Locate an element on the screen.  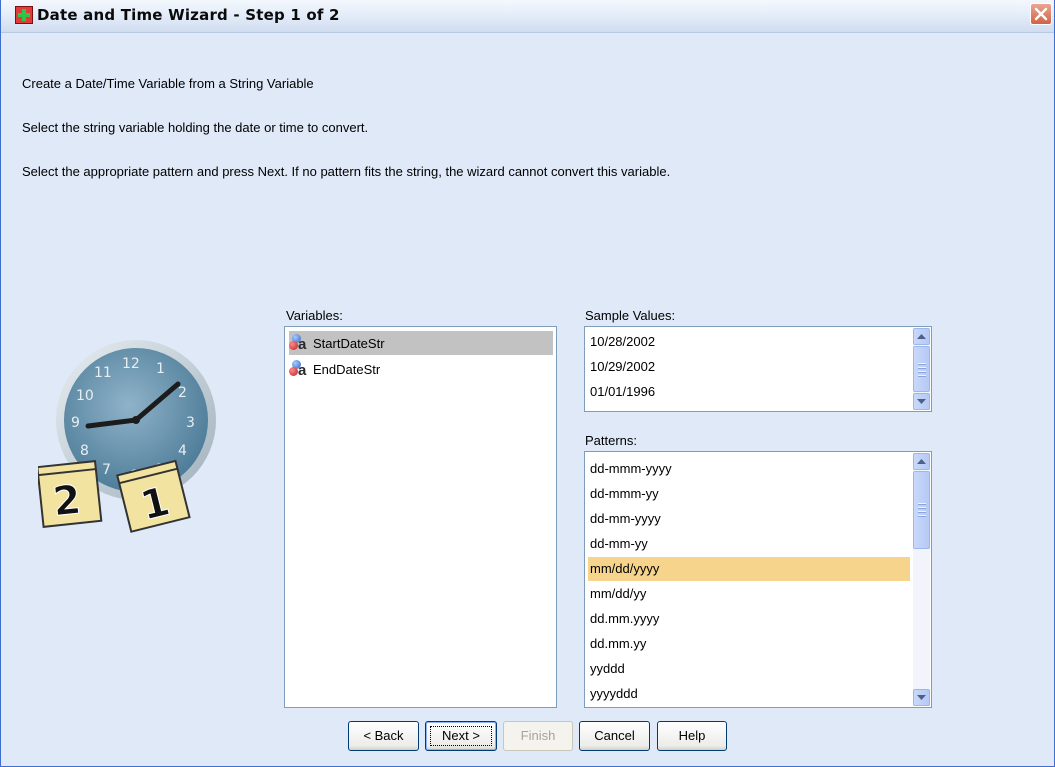
sample-values-scrollbar is located at coordinates (921, 369).